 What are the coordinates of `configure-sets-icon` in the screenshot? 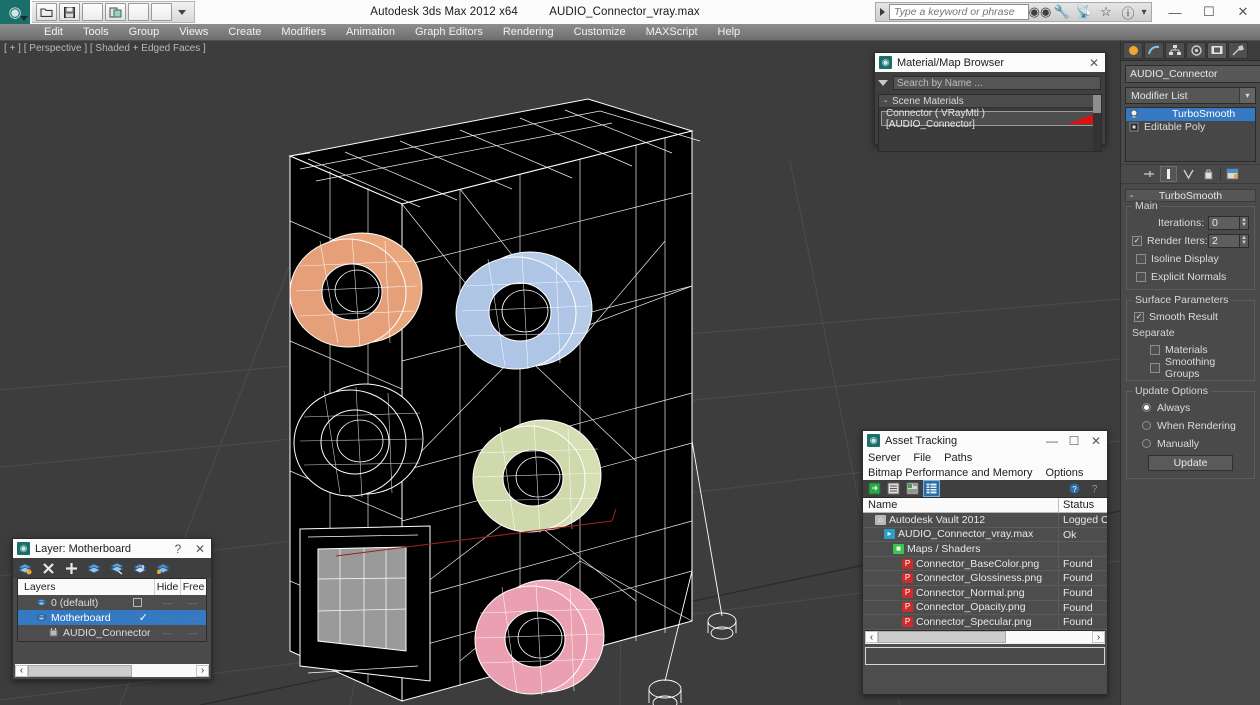 It's located at (1232, 174).